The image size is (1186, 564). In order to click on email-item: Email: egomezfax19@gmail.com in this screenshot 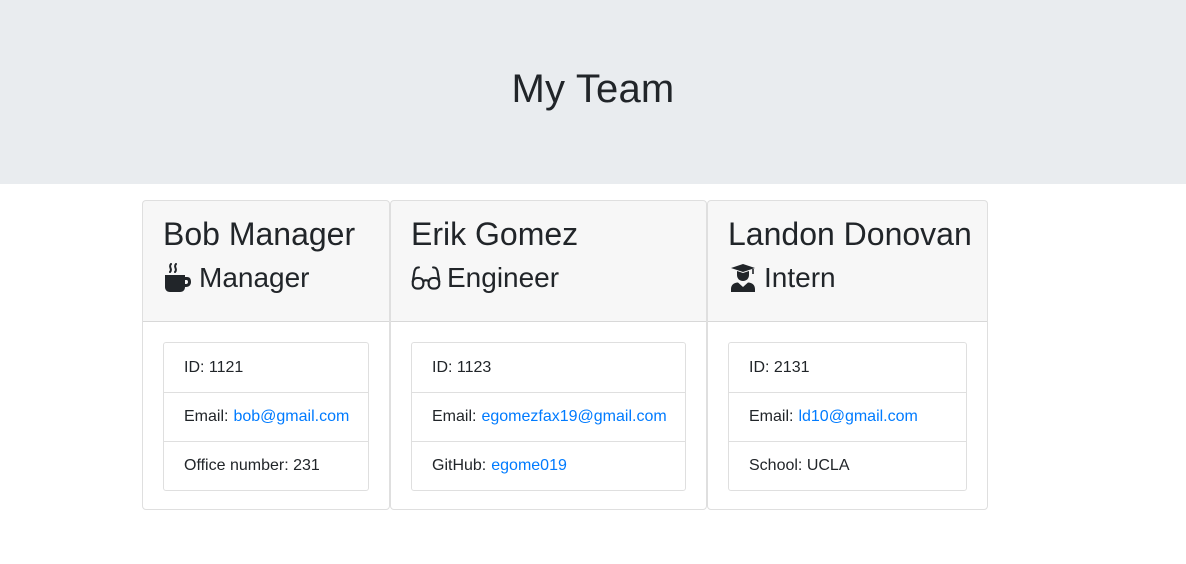, I will do `click(548, 416)`.